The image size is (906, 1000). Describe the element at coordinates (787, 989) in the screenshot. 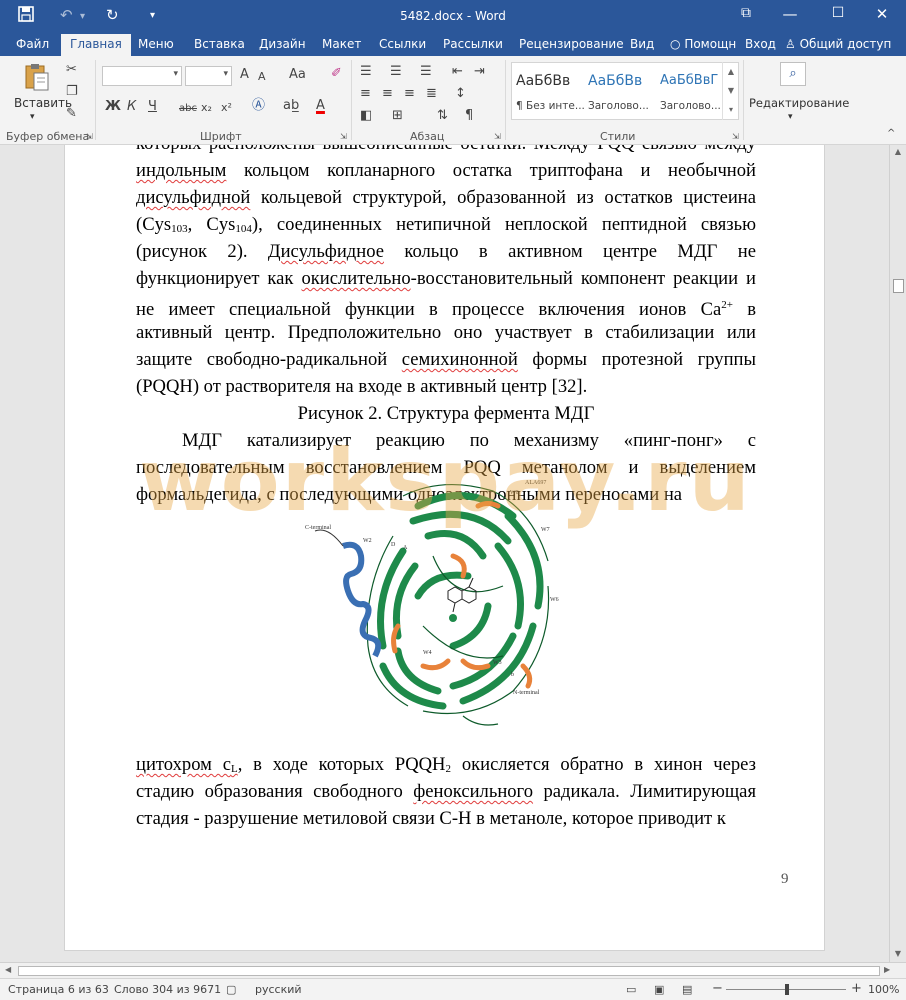

I see `zoom-slider-thumb` at that location.